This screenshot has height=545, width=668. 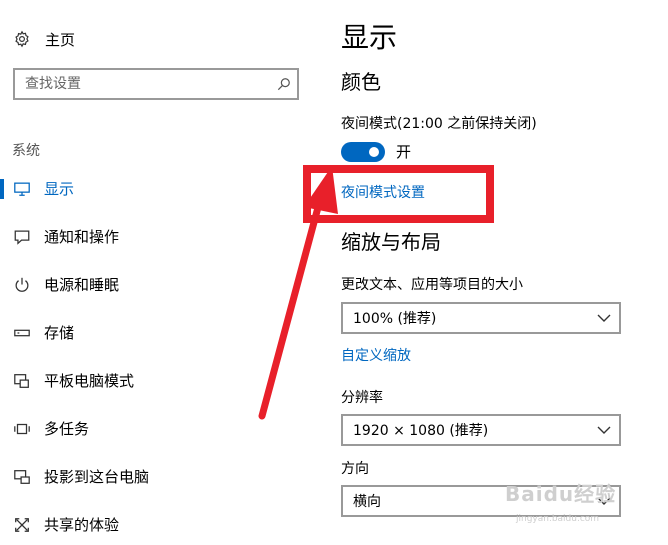 I want to click on sidebar-item-label: 存储, so click(x=59, y=333).